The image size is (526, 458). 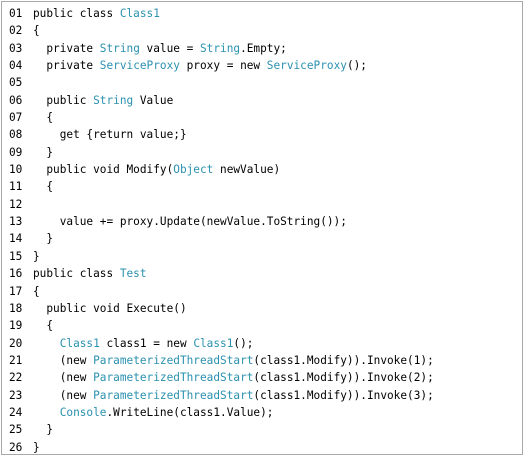 I want to click on line-number: 01, so click(x=16, y=13).